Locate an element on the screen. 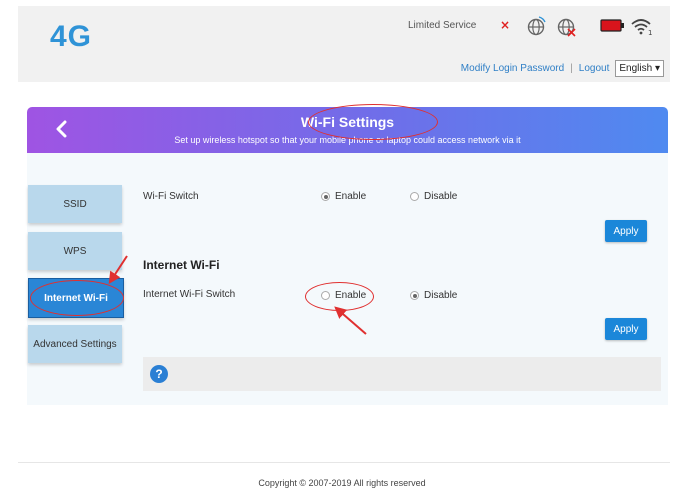 This screenshot has height=492, width=684. wifi-signal-icon: 1 is located at coordinates (641, 28).